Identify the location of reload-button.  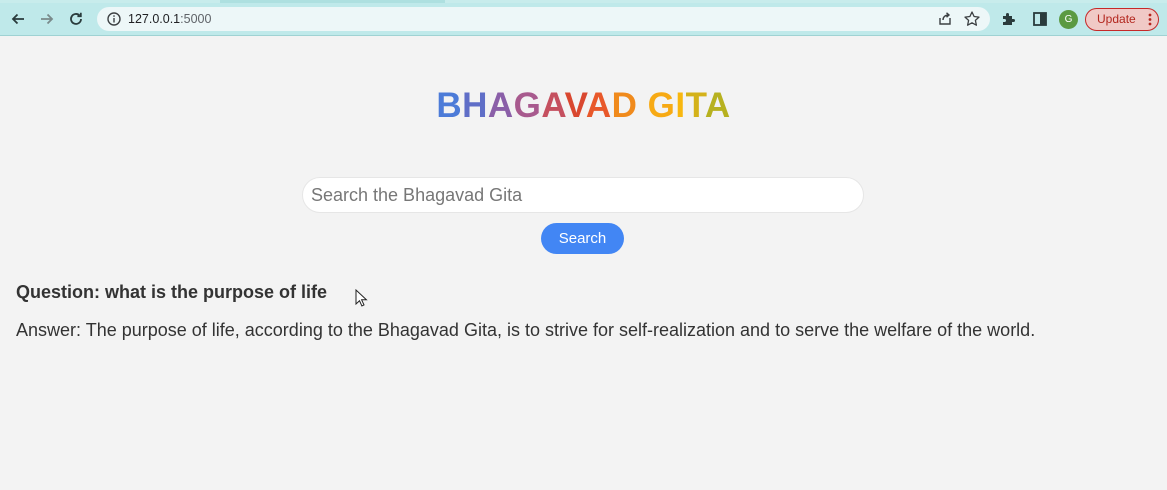
(76, 19).